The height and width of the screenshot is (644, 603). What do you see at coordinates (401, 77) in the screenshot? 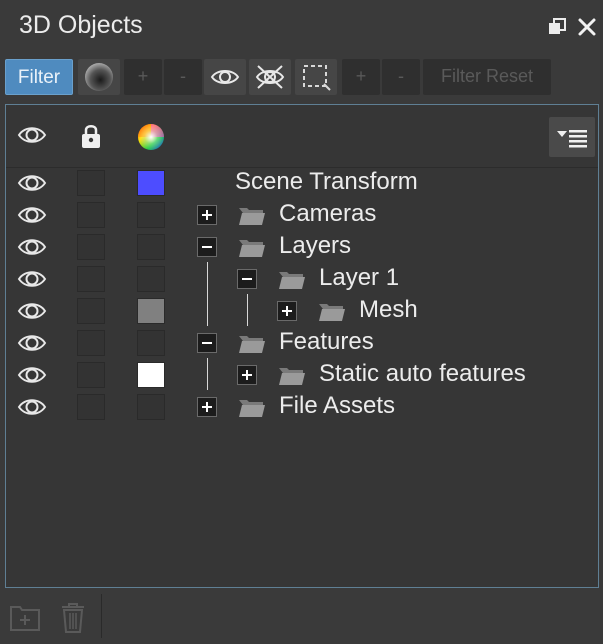
I see `remove-selection-button: -` at bounding box center [401, 77].